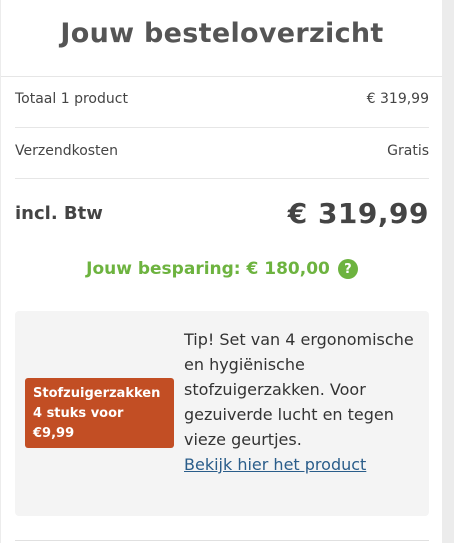 This screenshot has height=543, width=454. I want to click on total-row: incl. Btw € 319,99, so click(222, 213).